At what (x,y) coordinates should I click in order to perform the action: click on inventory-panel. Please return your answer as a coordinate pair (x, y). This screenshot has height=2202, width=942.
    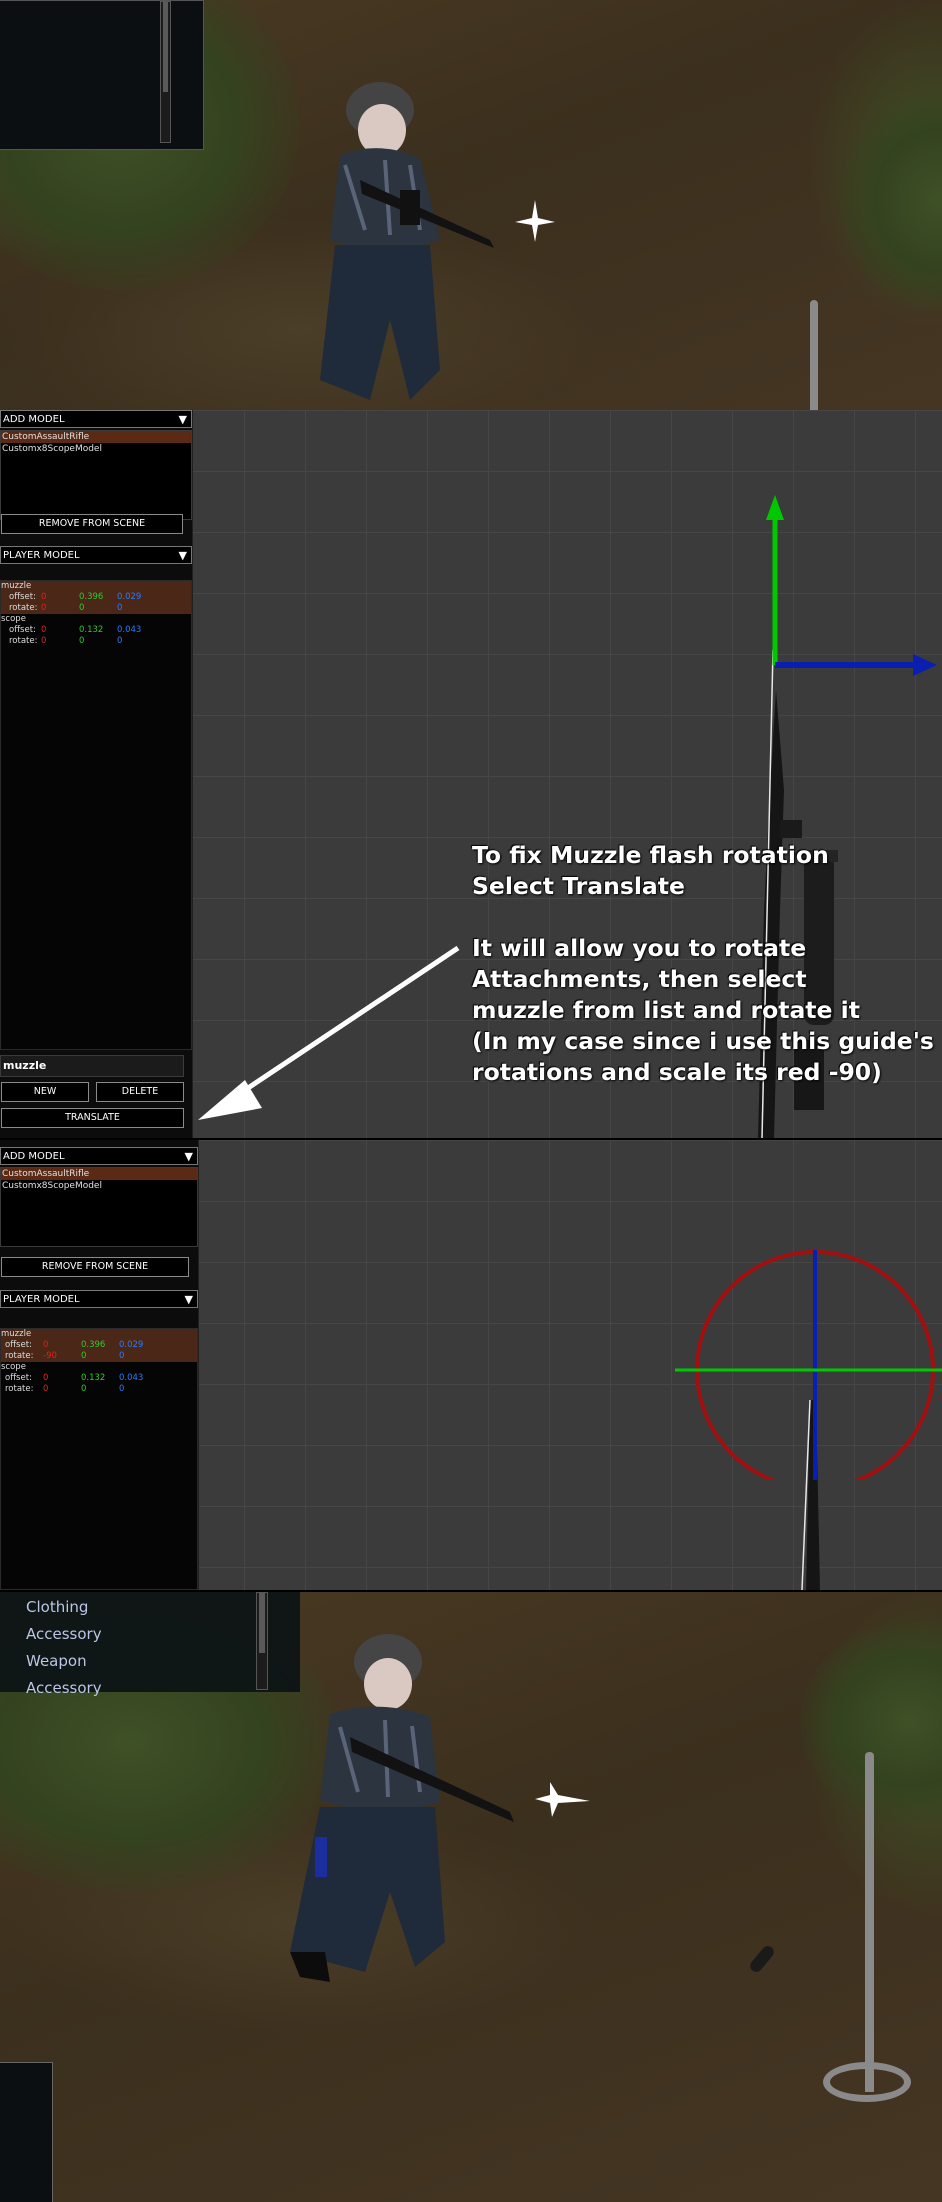
    Looking at the image, I should click on (102, 75).